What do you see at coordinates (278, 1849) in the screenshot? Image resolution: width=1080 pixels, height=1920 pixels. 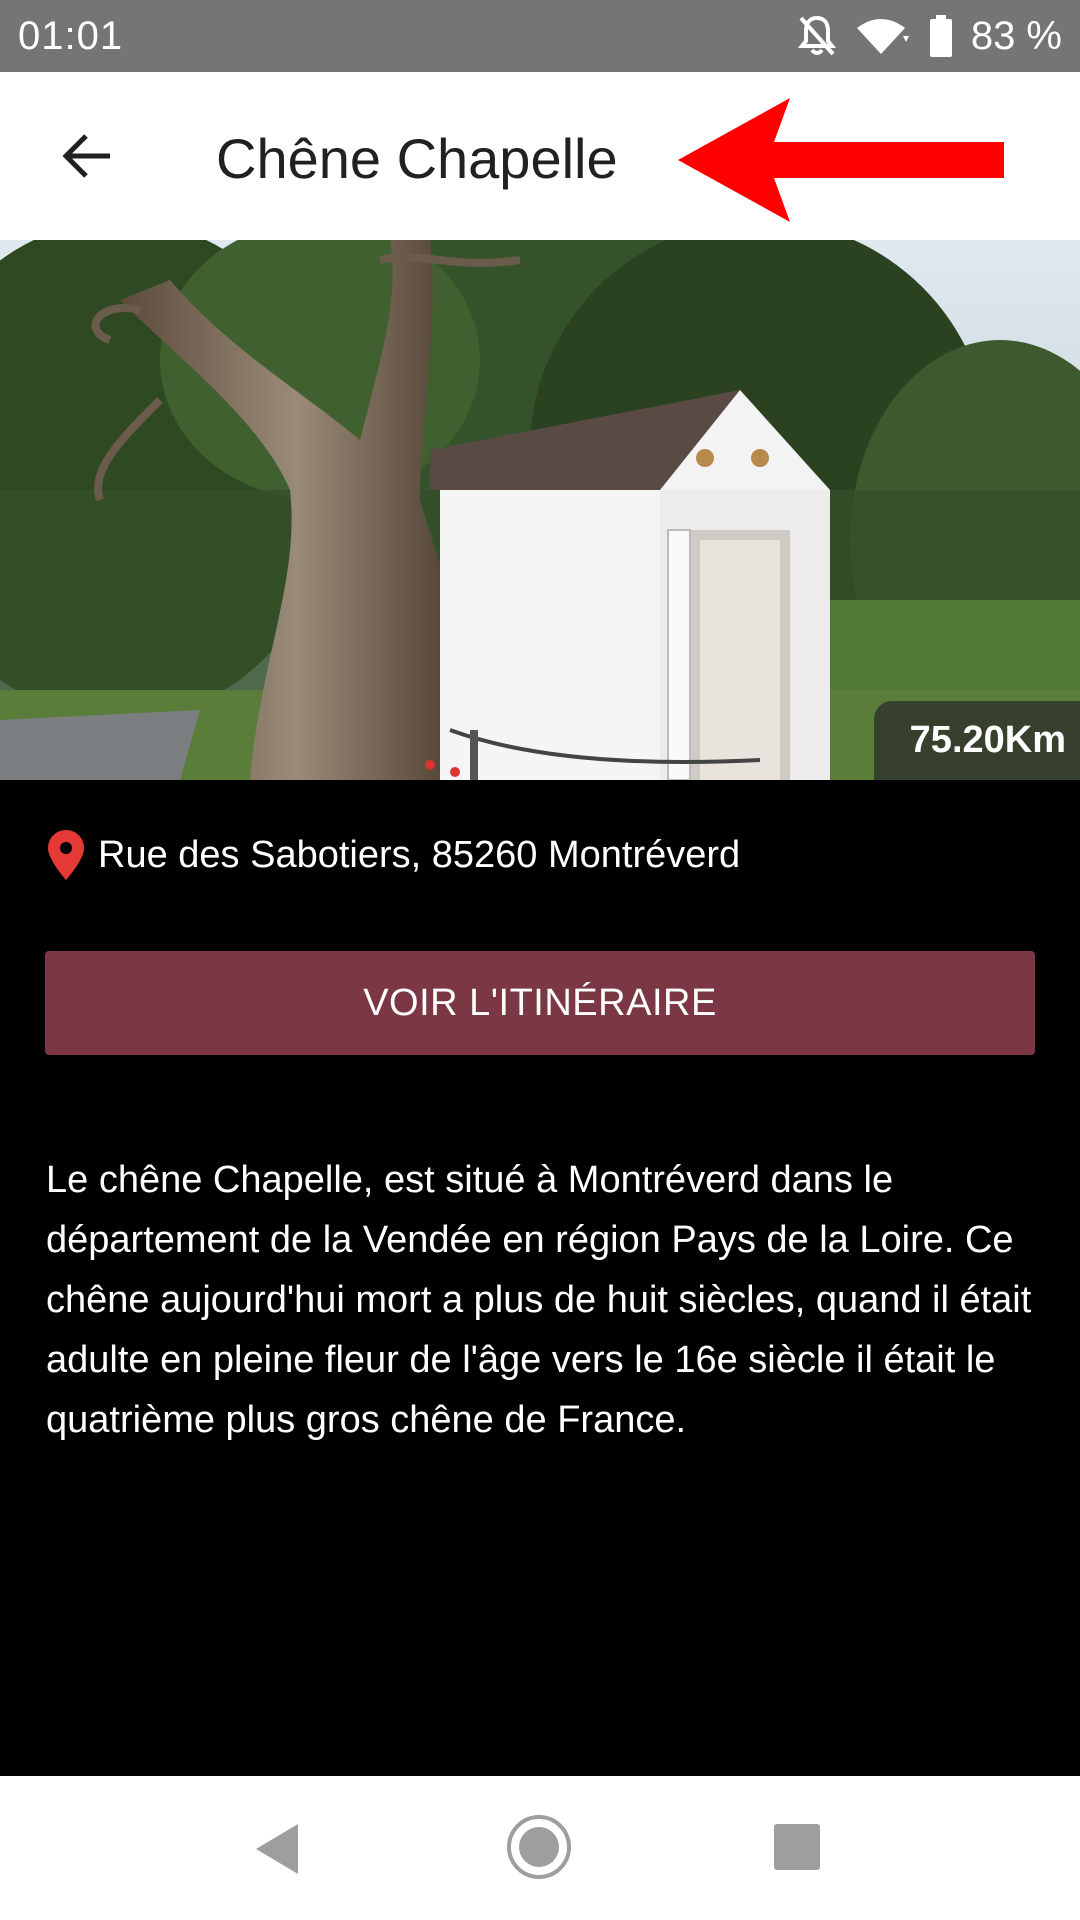 I see `nav-back-icon` at bounding box center [278, 1849].